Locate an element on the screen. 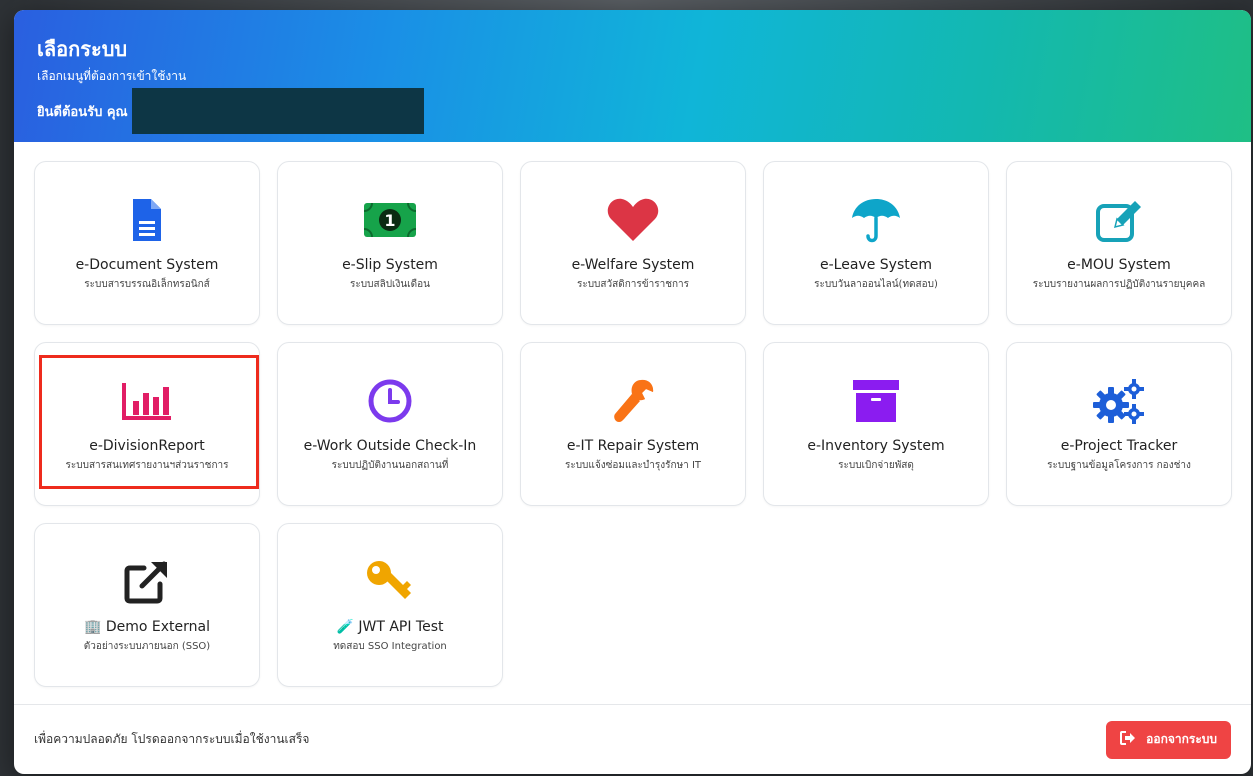 The width and height of the screenshot is (1253, 776). card-title: e-Slip System is located at coordinates (390, 265).